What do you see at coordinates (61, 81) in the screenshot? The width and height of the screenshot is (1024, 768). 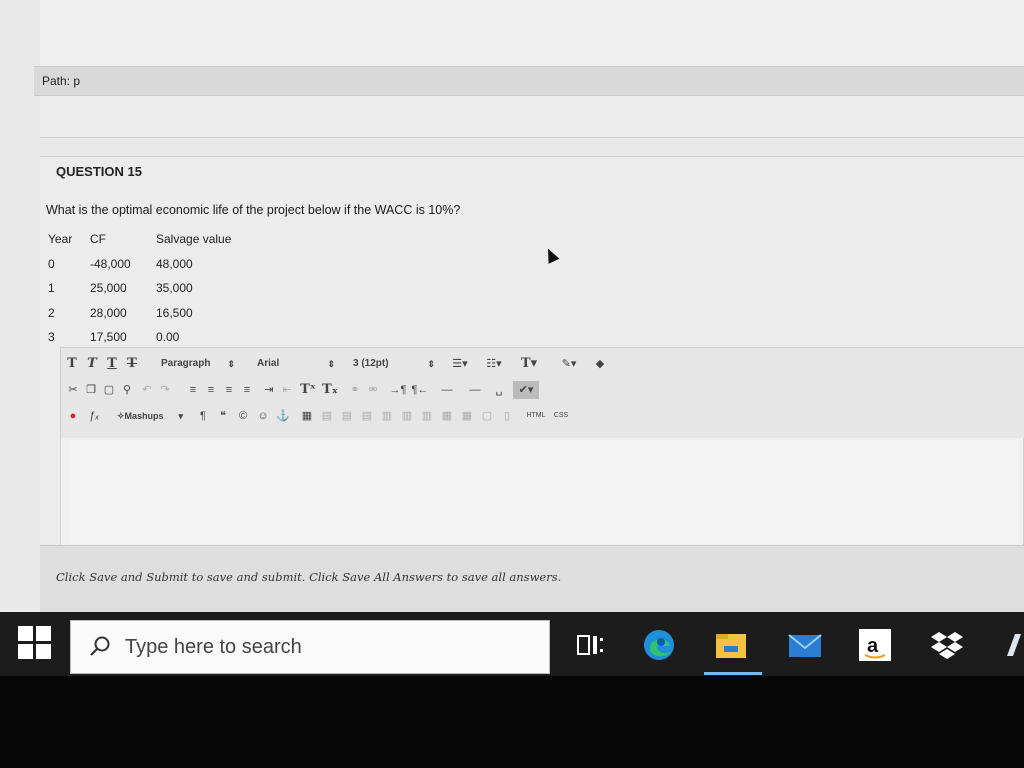 I see `path-label: Path: p` at bounding box center [61, 81].